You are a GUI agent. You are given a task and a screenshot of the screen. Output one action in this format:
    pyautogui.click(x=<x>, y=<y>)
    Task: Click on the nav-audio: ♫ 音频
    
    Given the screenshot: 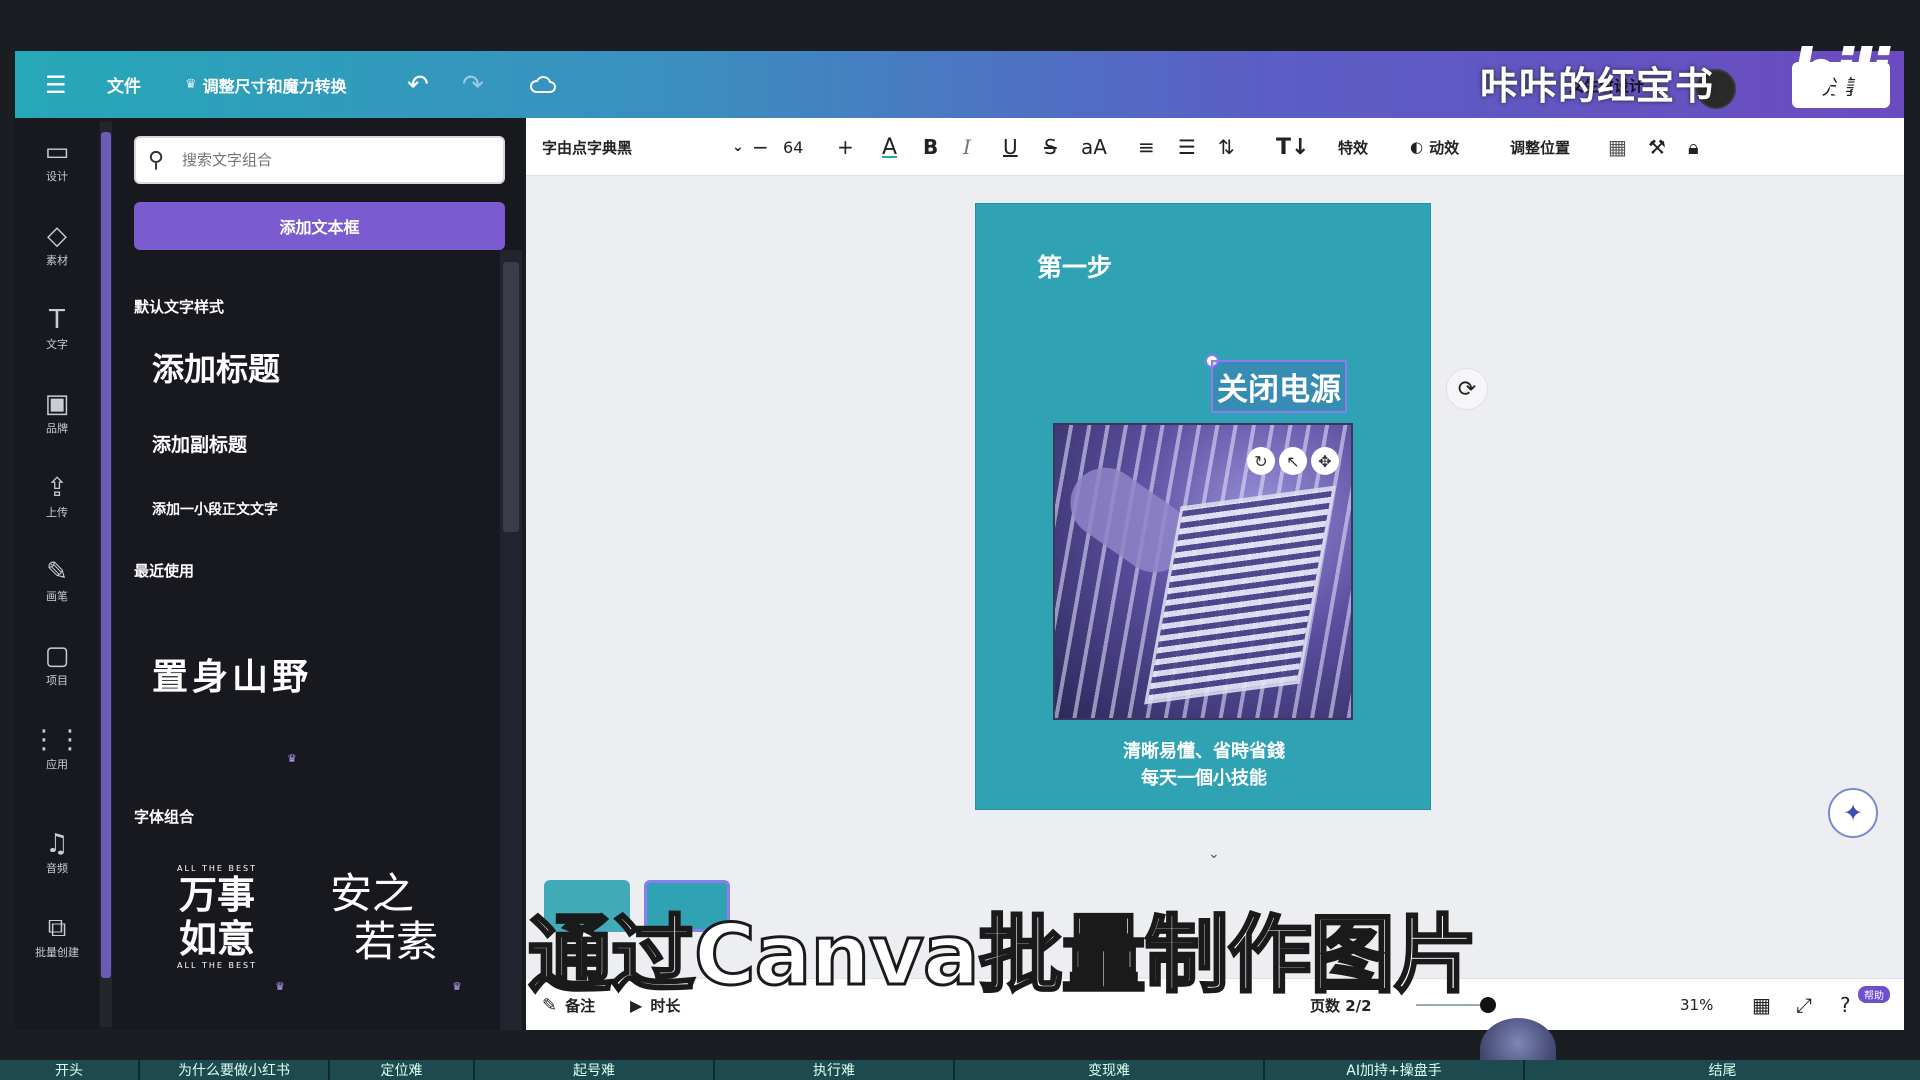 What is the action you would take?
    pyautogui.click(x=57, y=853)
    